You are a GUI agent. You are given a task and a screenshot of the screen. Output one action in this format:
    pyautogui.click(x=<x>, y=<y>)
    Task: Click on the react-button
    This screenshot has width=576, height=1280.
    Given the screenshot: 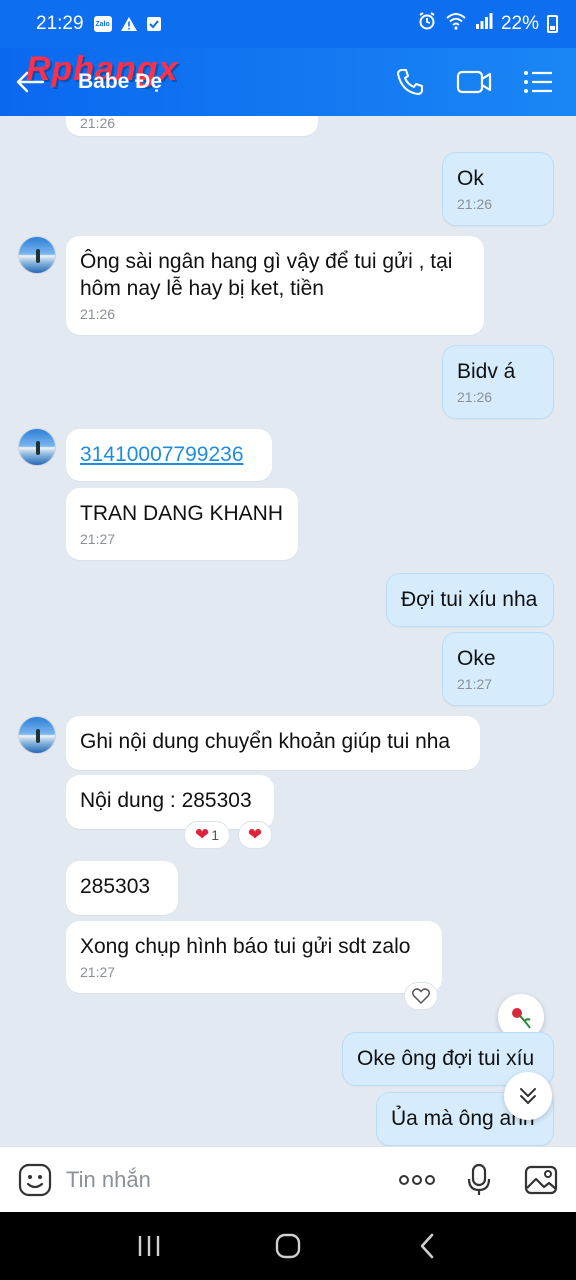 What is the action you would take?
    pyautogui.click(x=421, y=996)
    